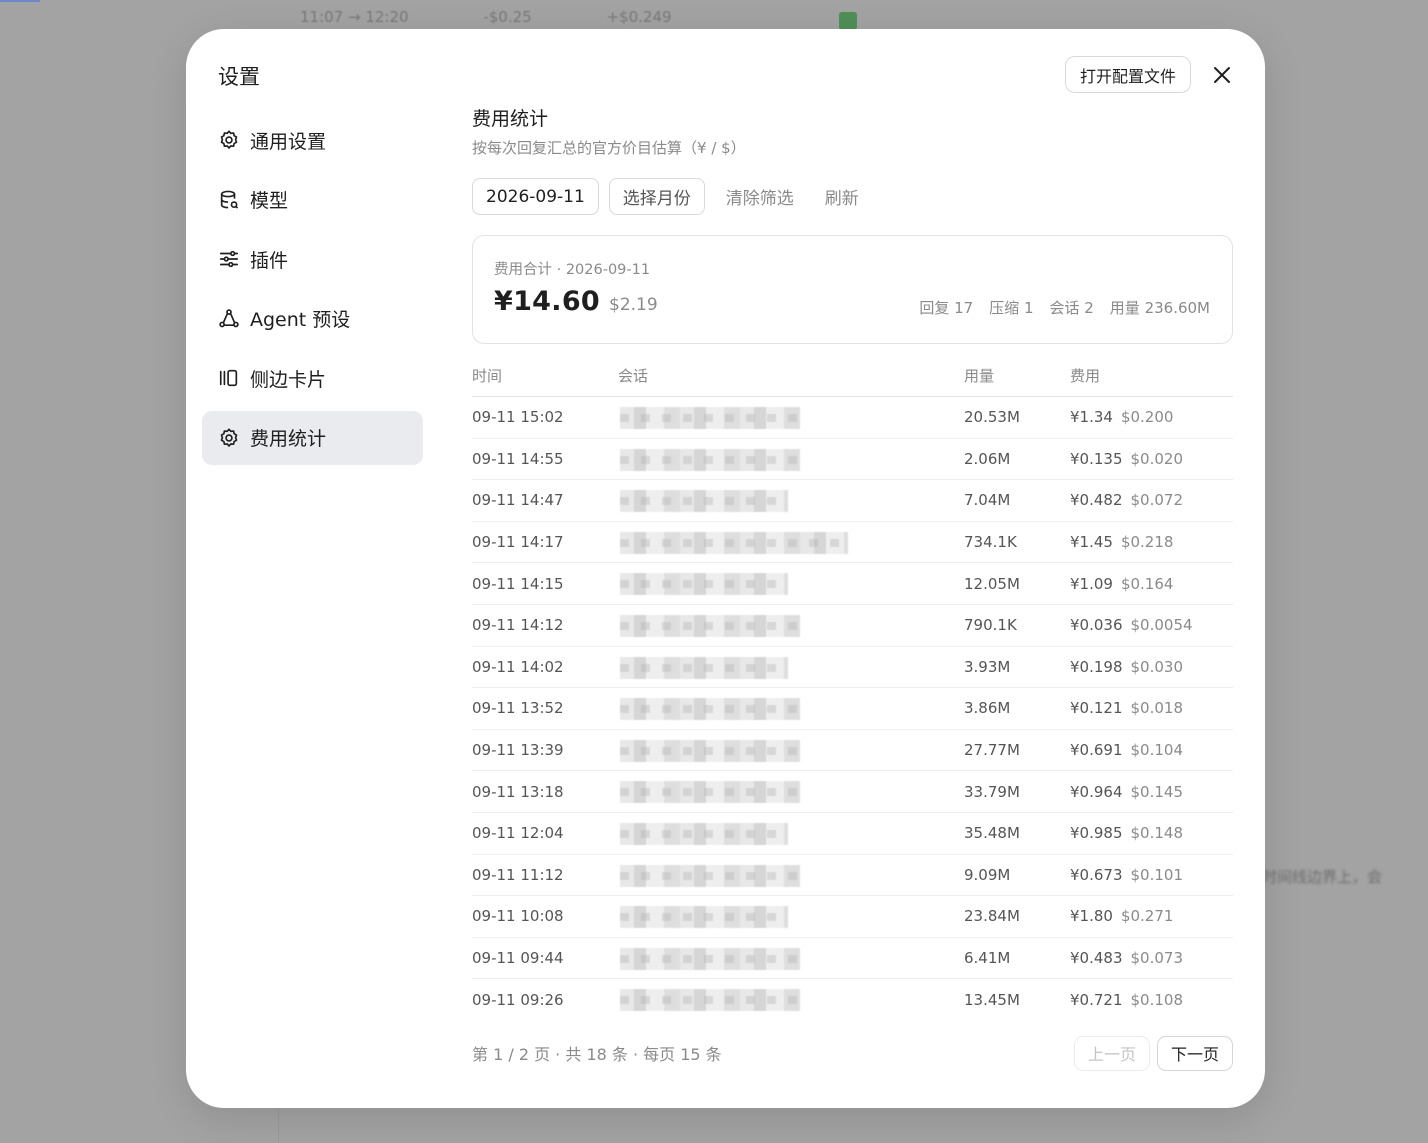 The height and width of the screenshot is (1143, 1428). What do you see at coordinates (576, 301) in the screenshot?
I see `summary-total: ¥14.60 $2.19` at bounding box center [576, 301].